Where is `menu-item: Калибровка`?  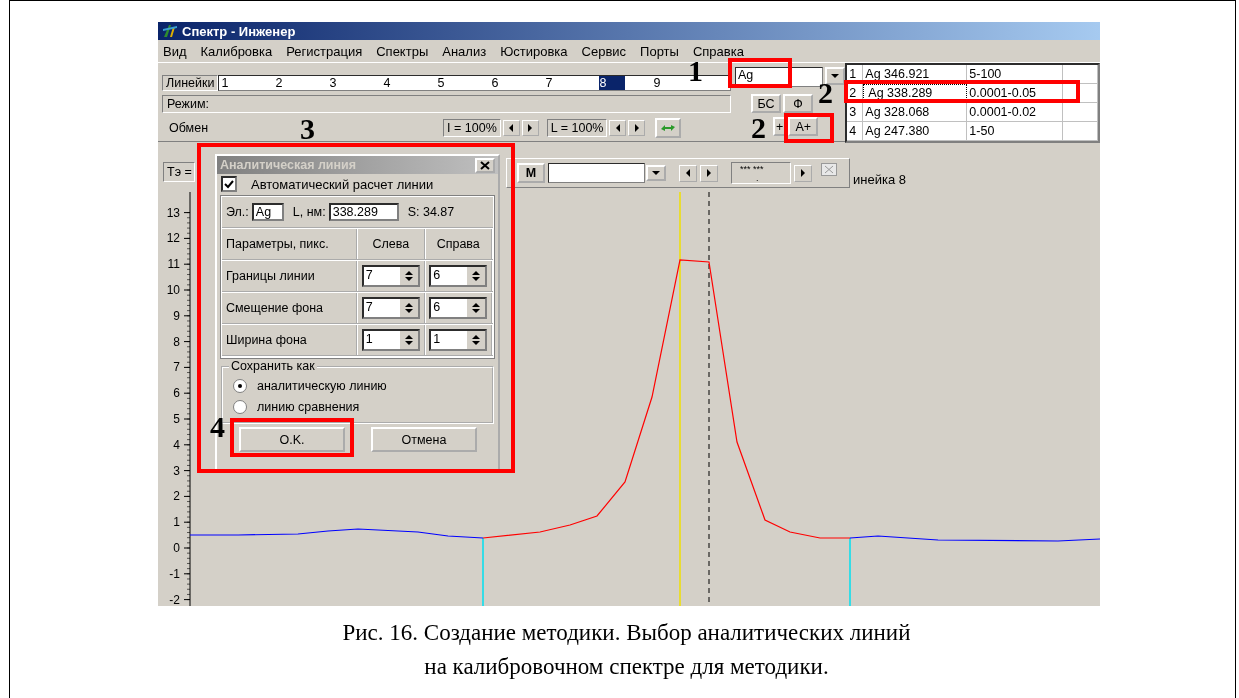
menu-item: Калибровка is located at coordinates (236, 51).